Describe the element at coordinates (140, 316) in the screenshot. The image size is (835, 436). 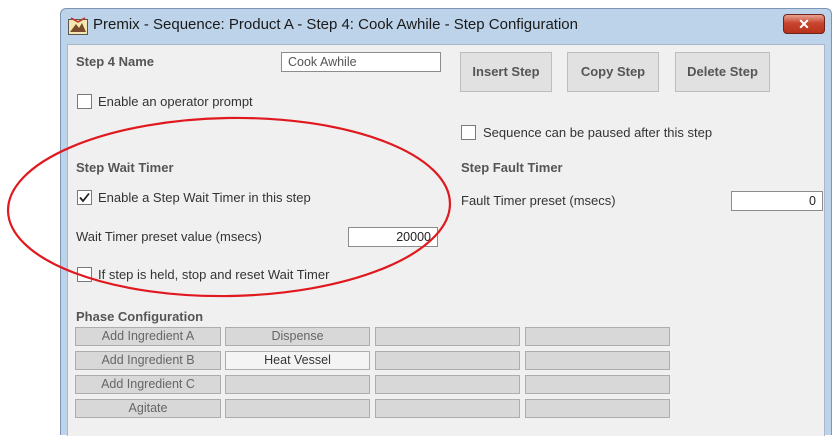
I see `phase-config-header: Phase Configuration` at that location.